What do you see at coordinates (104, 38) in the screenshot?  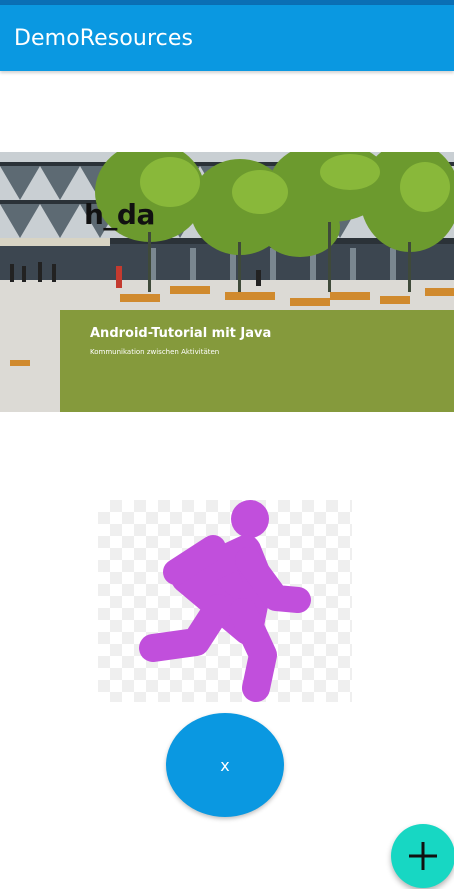 I see `app-title: DemoResources` at bounding box center [104, 38].